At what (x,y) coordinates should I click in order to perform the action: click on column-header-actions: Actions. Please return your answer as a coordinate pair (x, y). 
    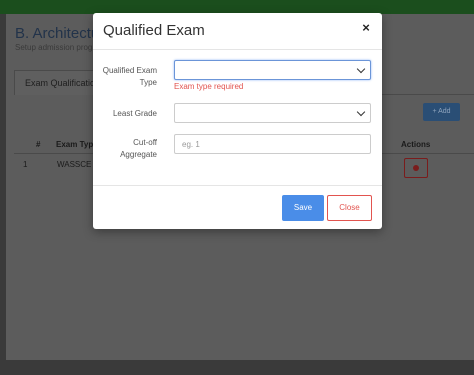
    Looking at the image, I should click on (416, 144).